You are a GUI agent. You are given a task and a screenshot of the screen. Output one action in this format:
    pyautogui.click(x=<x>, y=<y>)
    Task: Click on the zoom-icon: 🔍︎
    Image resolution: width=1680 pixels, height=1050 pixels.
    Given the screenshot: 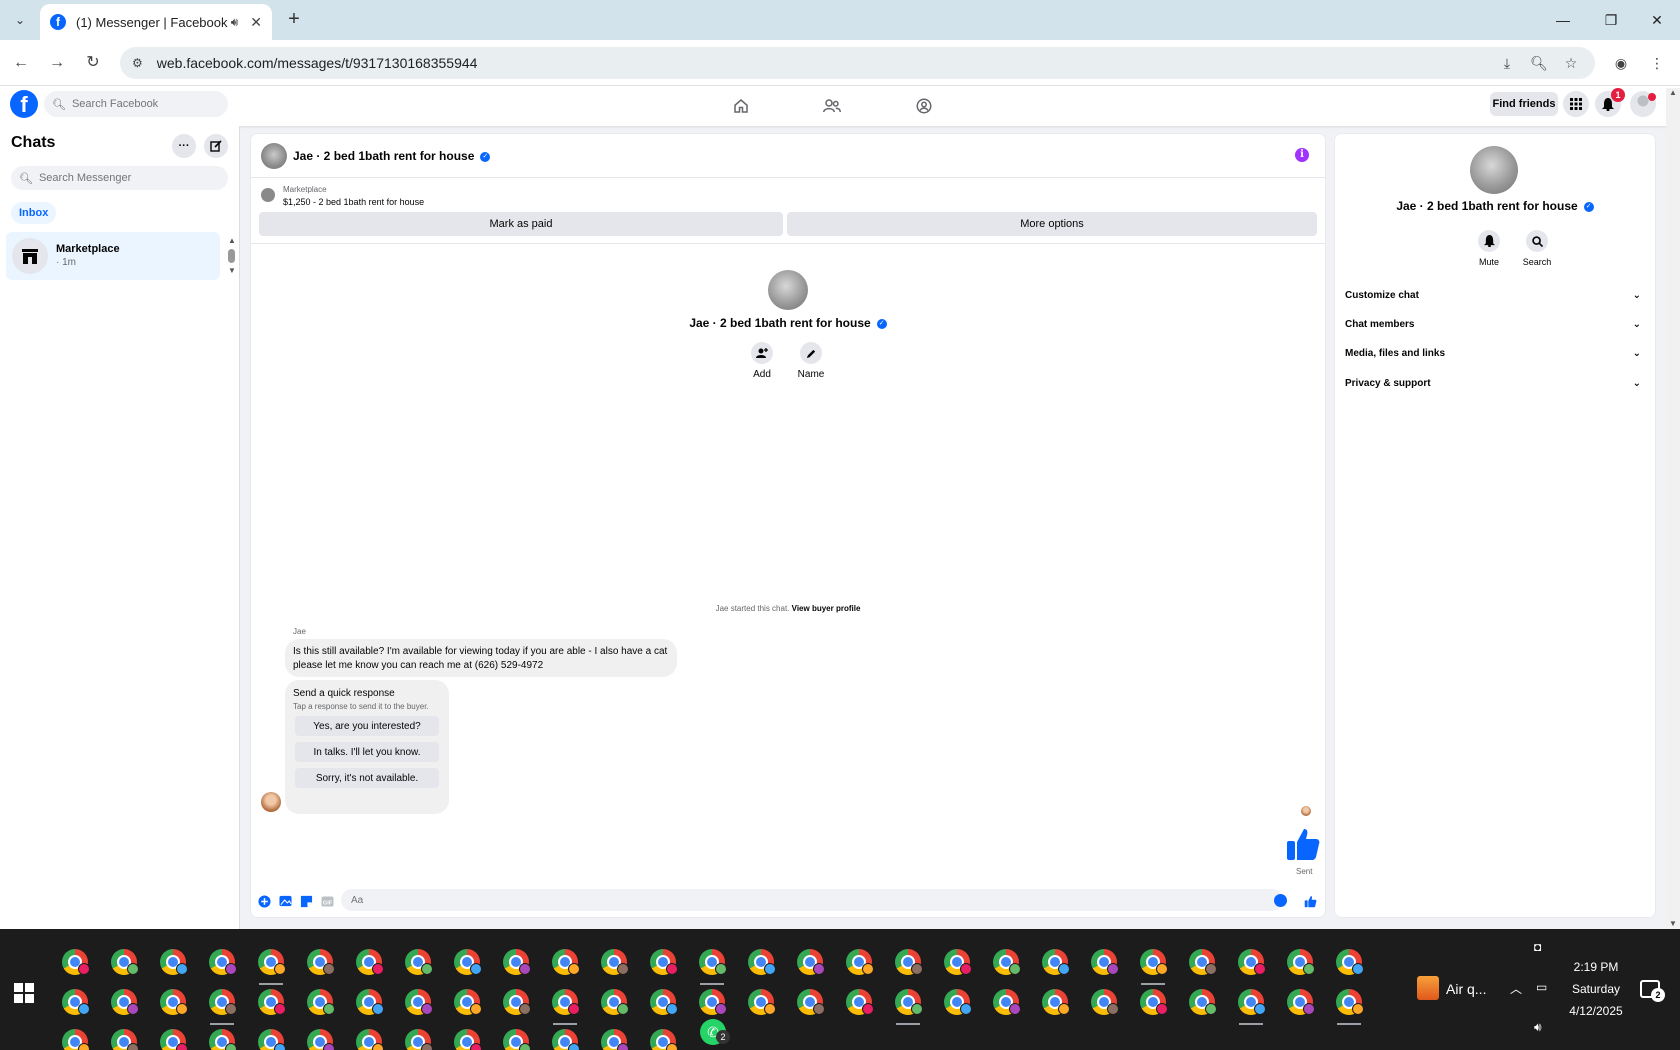 What is the action you would take?
    pyautogui.click(x=1539, y=63)
    